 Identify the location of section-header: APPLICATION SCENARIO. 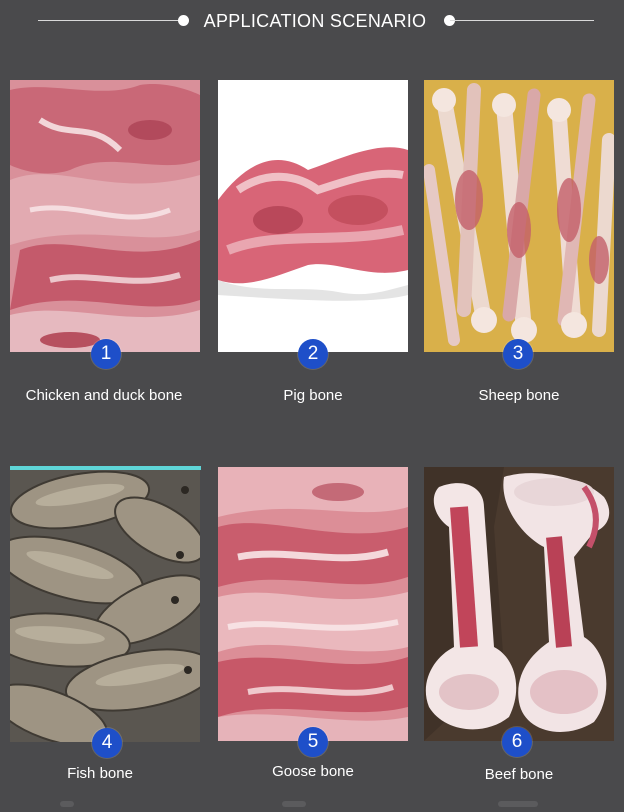
(312, 25).